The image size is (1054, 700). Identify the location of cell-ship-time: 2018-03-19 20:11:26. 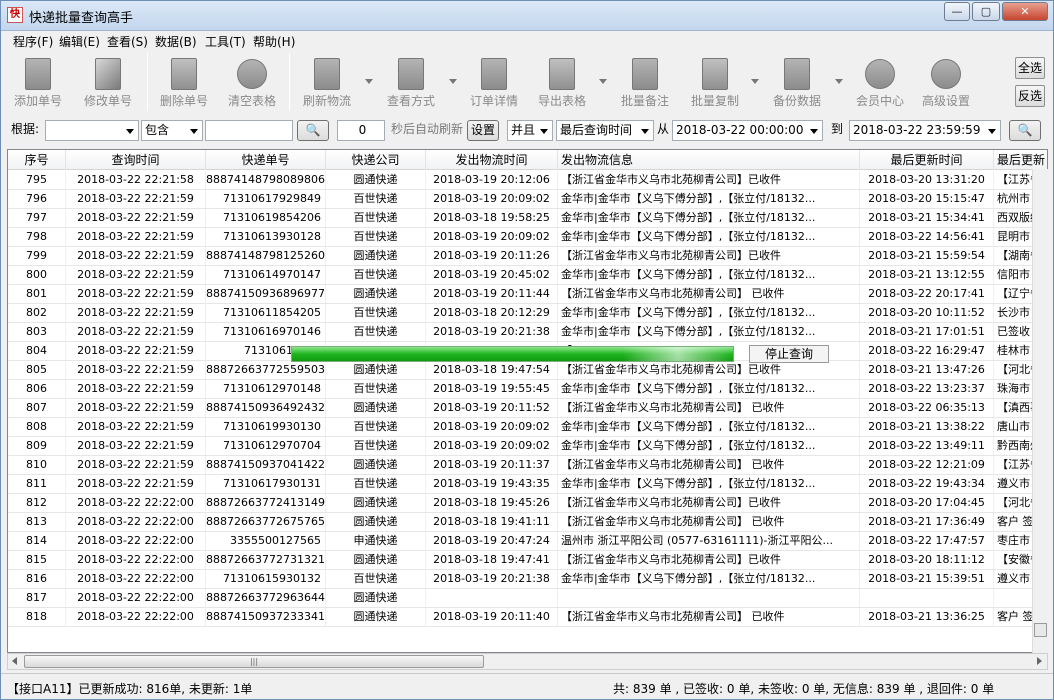
(492, 256).